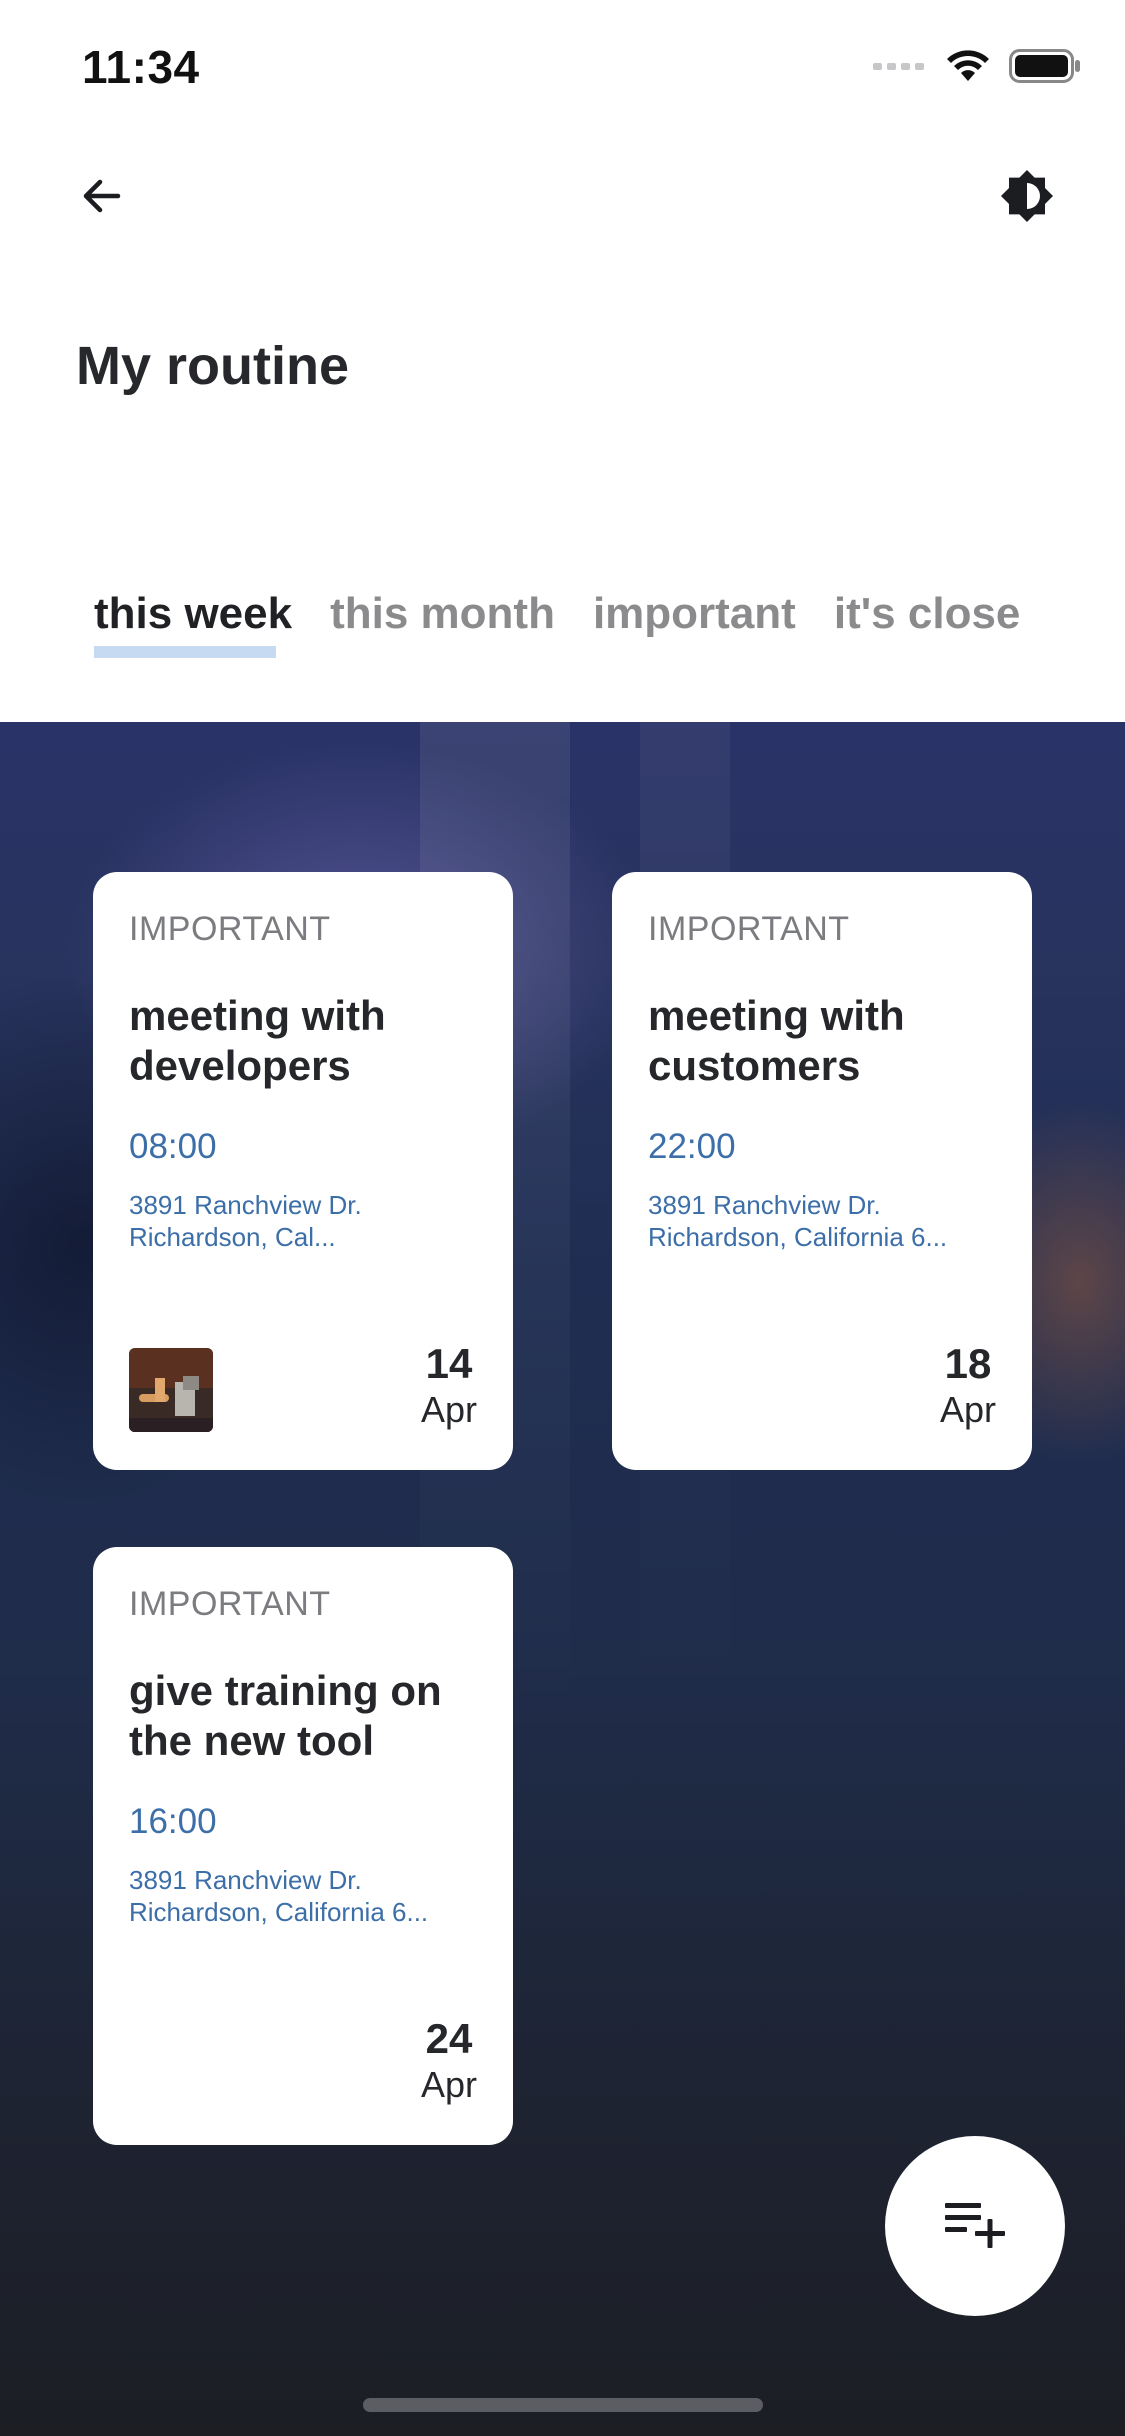 Image resolution: width=1125 pixels, height=2436 pixels. I want to click on theme-toggle-button, so click(1027, 198).